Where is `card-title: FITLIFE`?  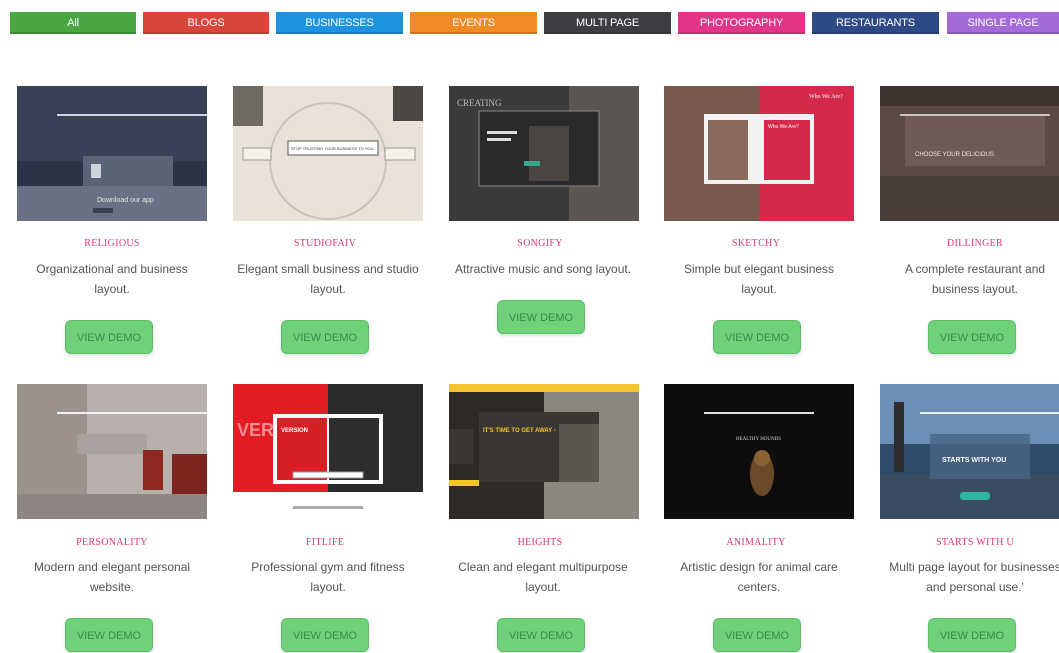
card-title: FITLIFE is located at coordinates (325, 542).